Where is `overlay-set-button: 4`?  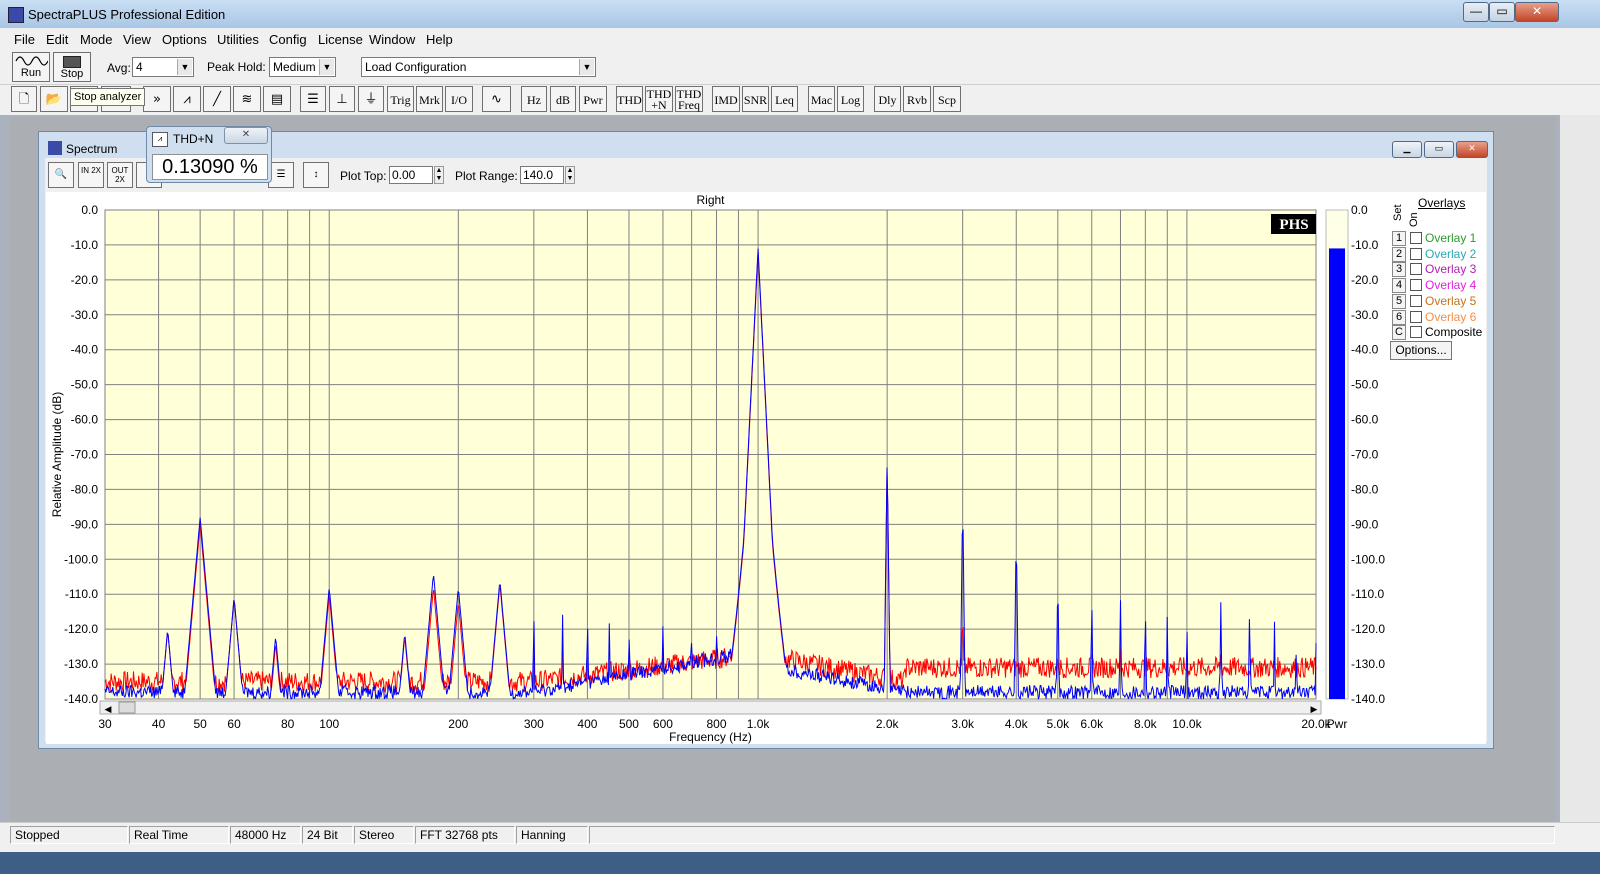 overlay-set-button: 4 is located at coordinates (1399, 286).